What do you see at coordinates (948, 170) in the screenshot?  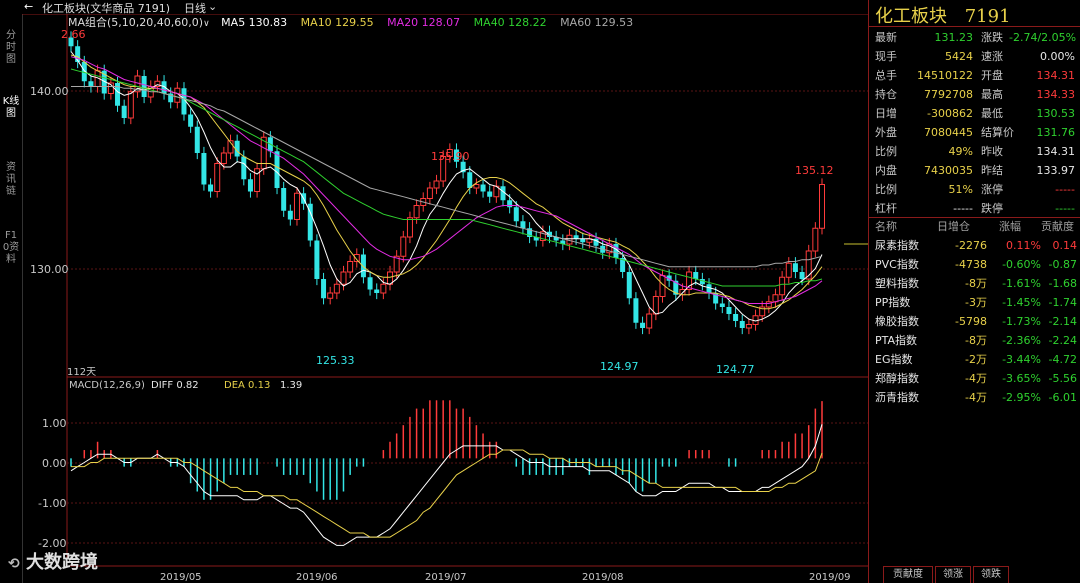 I see `quote-value: 7430035` at bounding box center [948, 170].